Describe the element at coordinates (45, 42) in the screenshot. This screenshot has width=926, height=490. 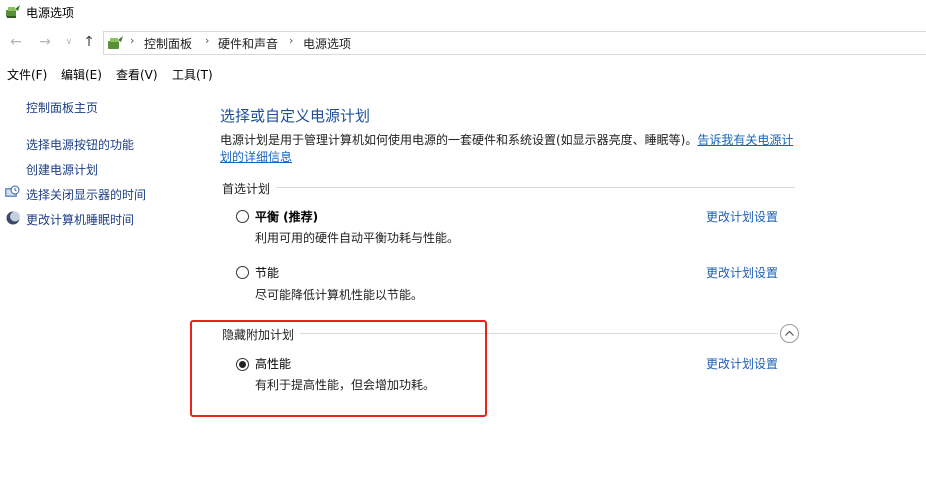
I see `forward-arrow-icon: →` at that location.